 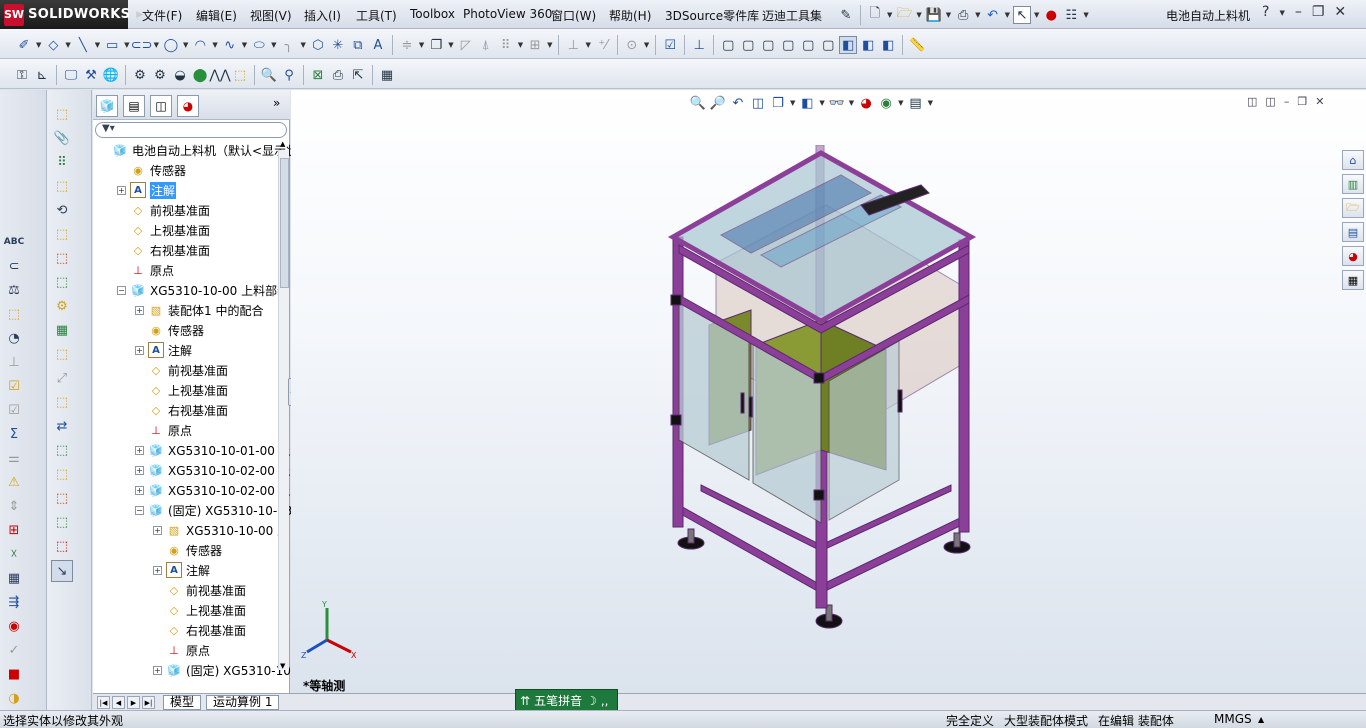 I want to click on move-entities-icon: ⊞, so click(x=535, y=45).